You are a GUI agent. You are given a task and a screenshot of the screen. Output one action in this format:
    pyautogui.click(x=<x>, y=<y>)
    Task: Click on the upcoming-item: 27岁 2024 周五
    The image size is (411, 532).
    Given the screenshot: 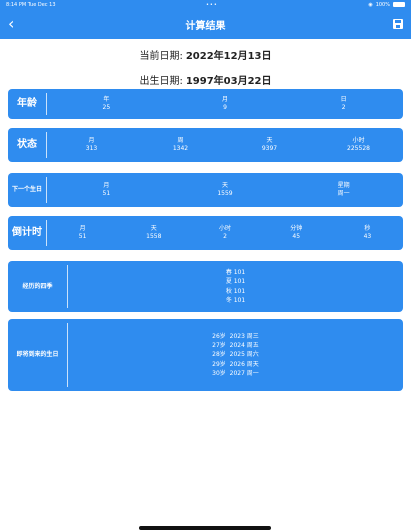 What is the action you would take?
    pyautogui.click(x=235, y=346)
    